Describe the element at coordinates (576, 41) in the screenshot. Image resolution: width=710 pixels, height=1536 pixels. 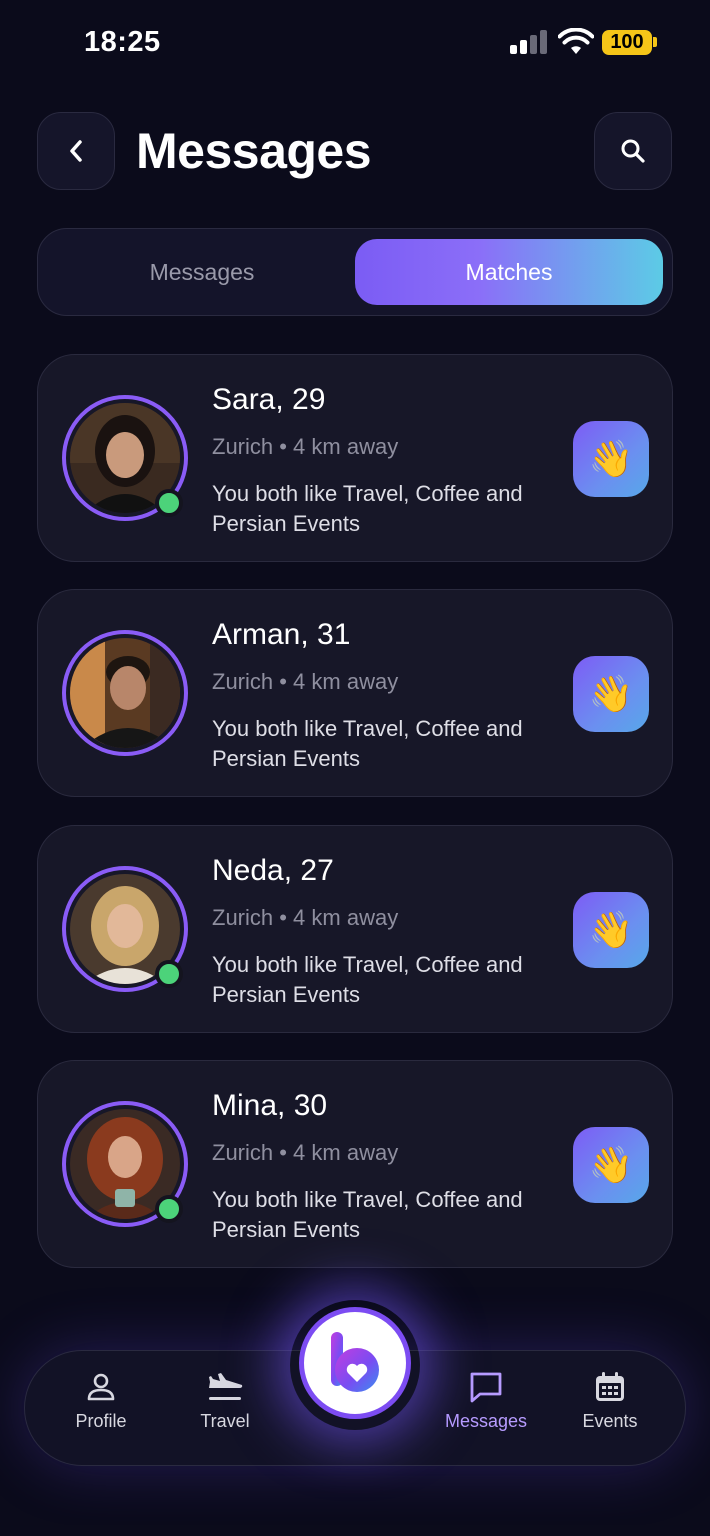
I see `wifi-icon` at that location.